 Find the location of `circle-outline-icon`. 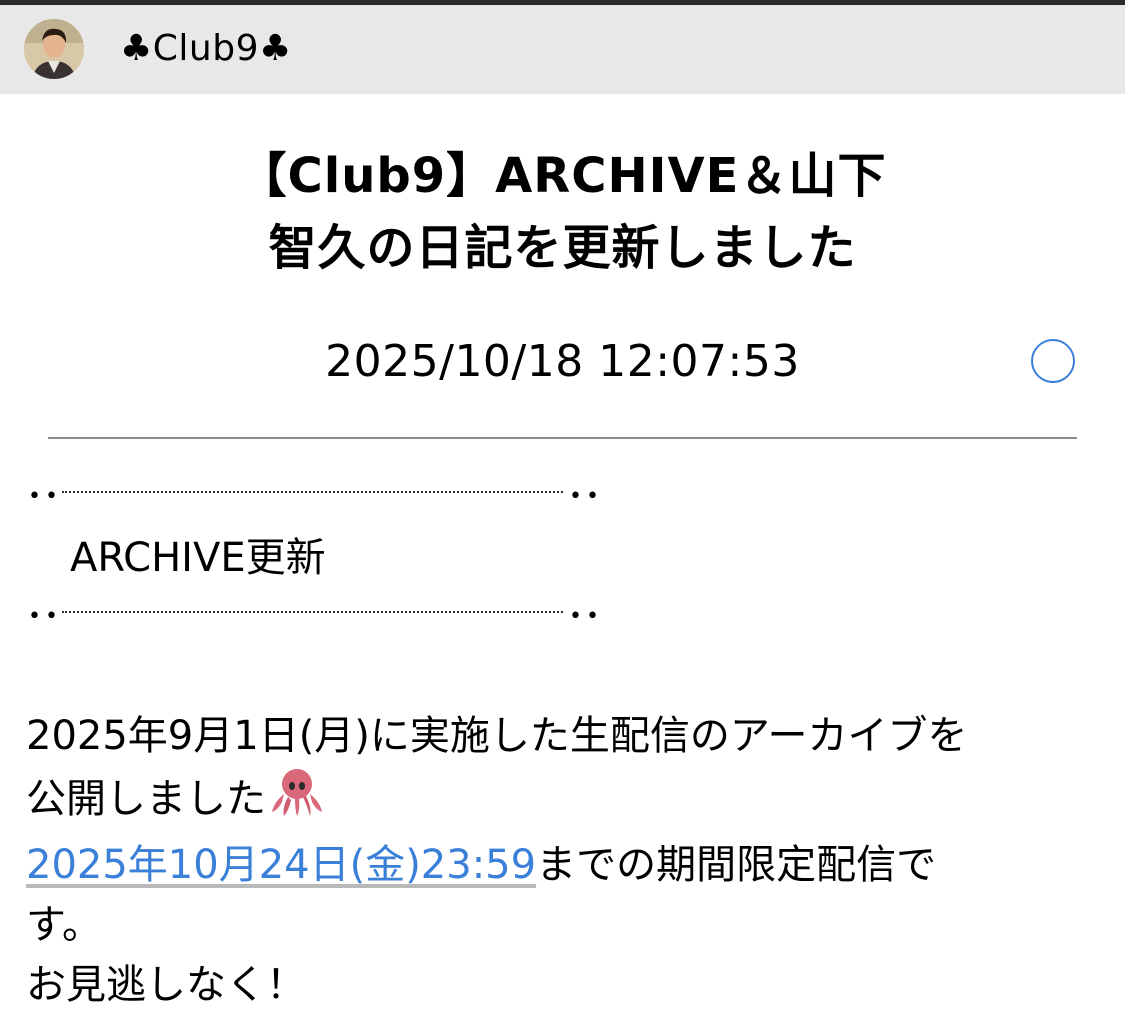

circle-outline-icon is located at coordinates (1053, 361).